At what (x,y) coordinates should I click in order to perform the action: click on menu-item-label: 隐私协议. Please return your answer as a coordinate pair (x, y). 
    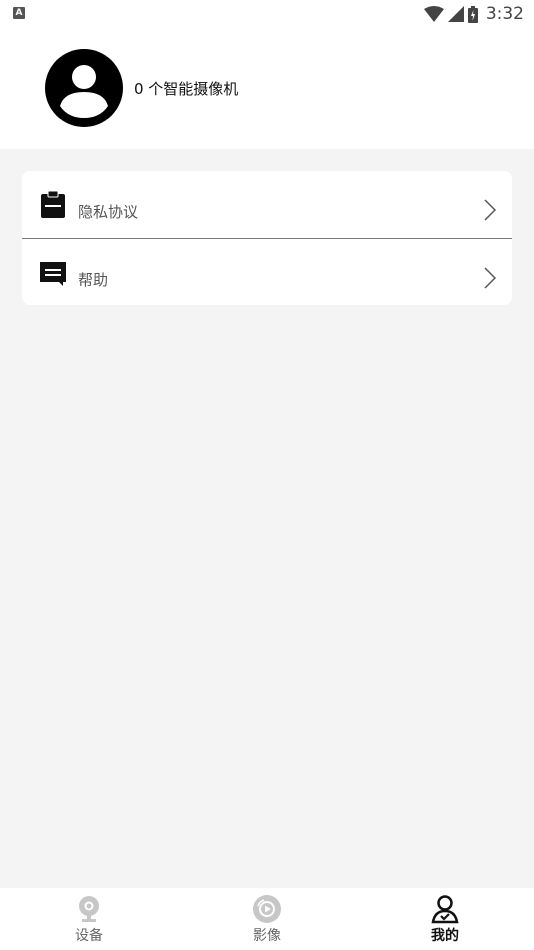
    Looking at the image, I should click on (108, 212).